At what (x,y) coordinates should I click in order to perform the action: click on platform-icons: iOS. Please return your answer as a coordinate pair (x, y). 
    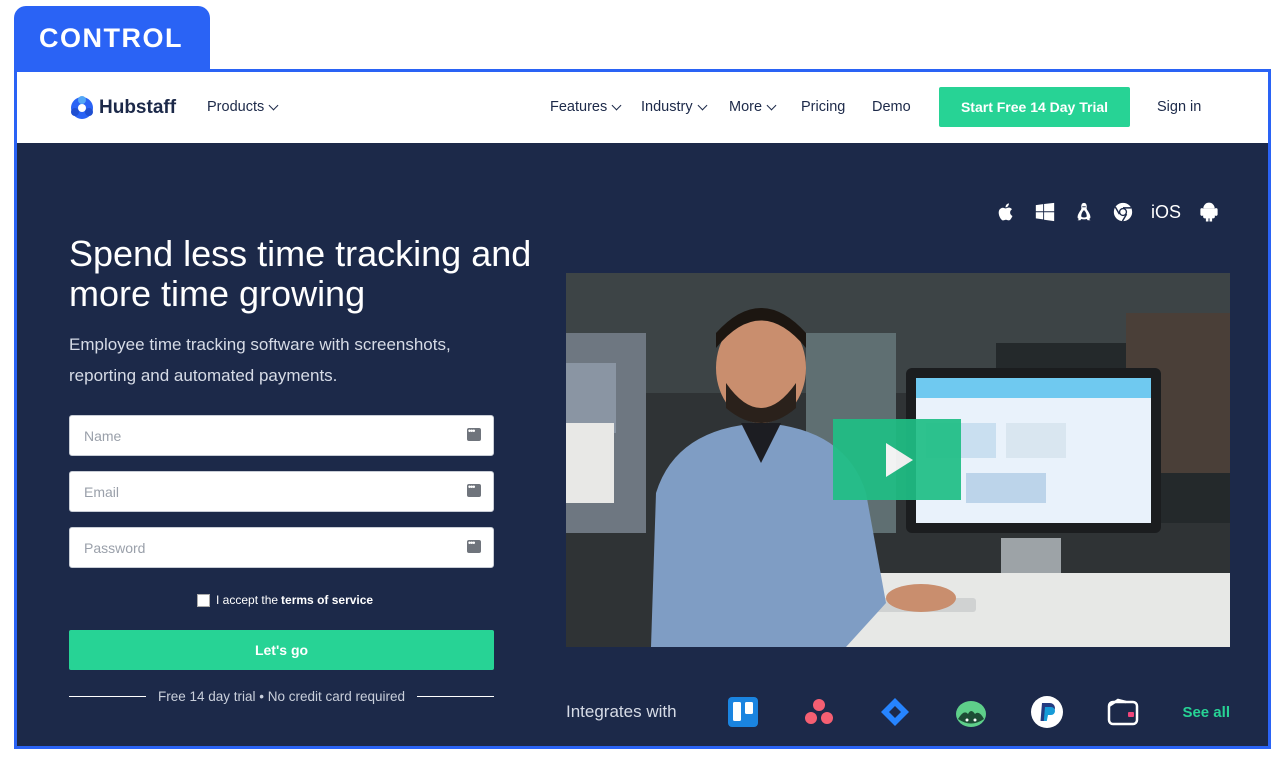
    Looking at the image, I should click on (1107, 212).